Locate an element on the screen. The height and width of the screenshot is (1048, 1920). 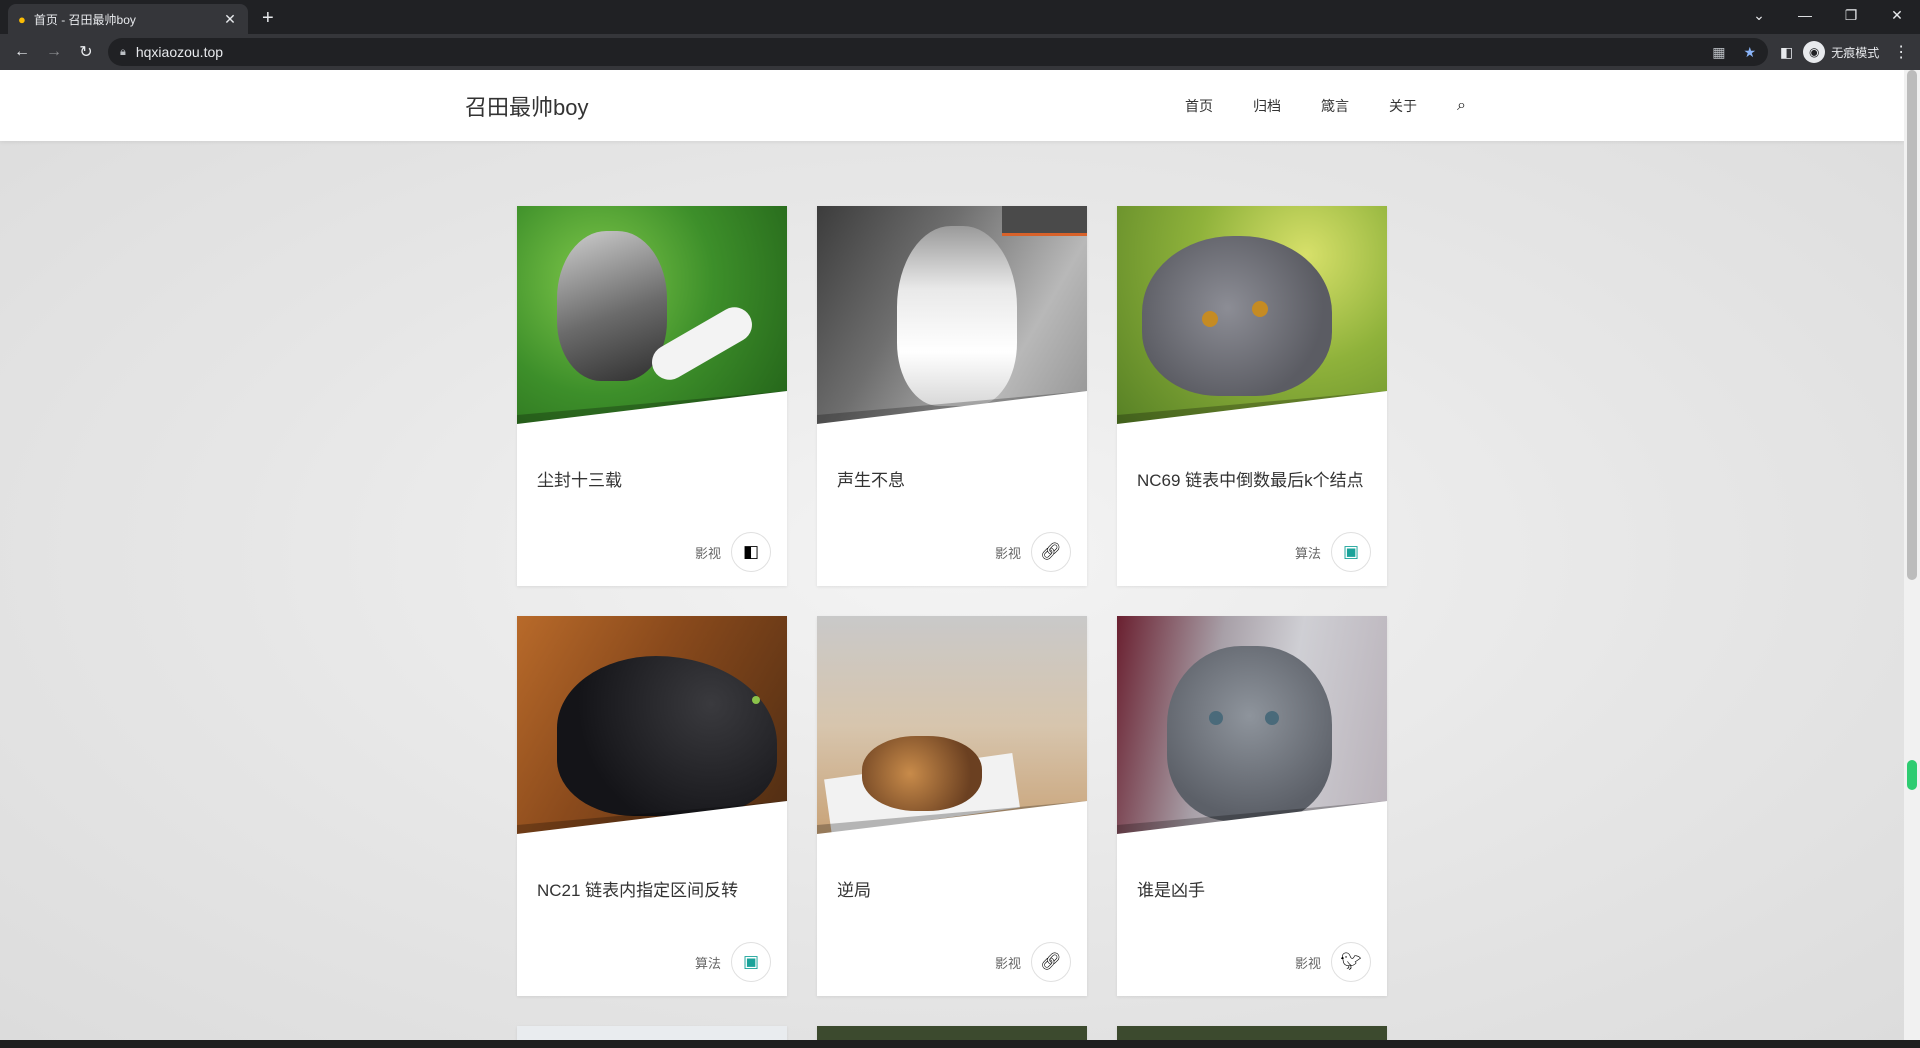
new-tab-button: + is located at coordinates (268, 18).